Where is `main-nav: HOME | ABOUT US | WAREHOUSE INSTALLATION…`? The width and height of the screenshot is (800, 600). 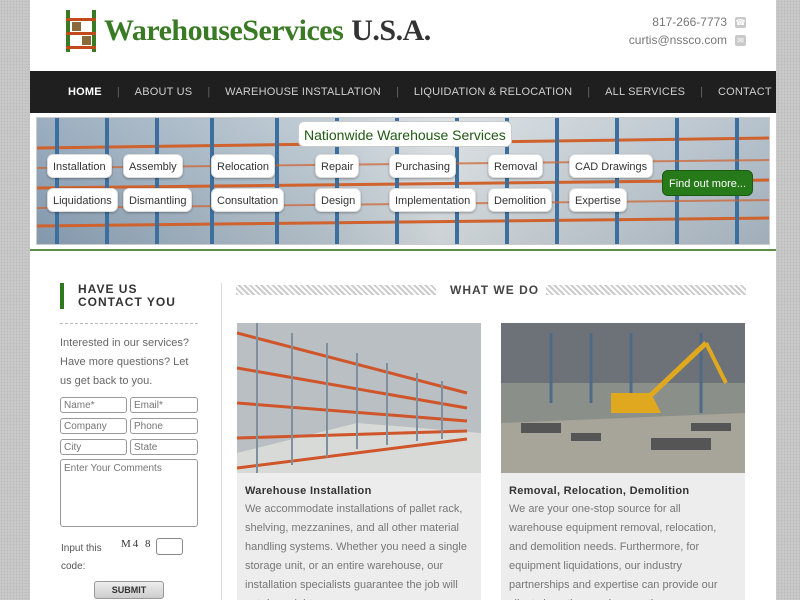
main-nav: HOME | ABOUT US | WAREHOUSE INSTALLATION… is located at coordinates (403, 92).